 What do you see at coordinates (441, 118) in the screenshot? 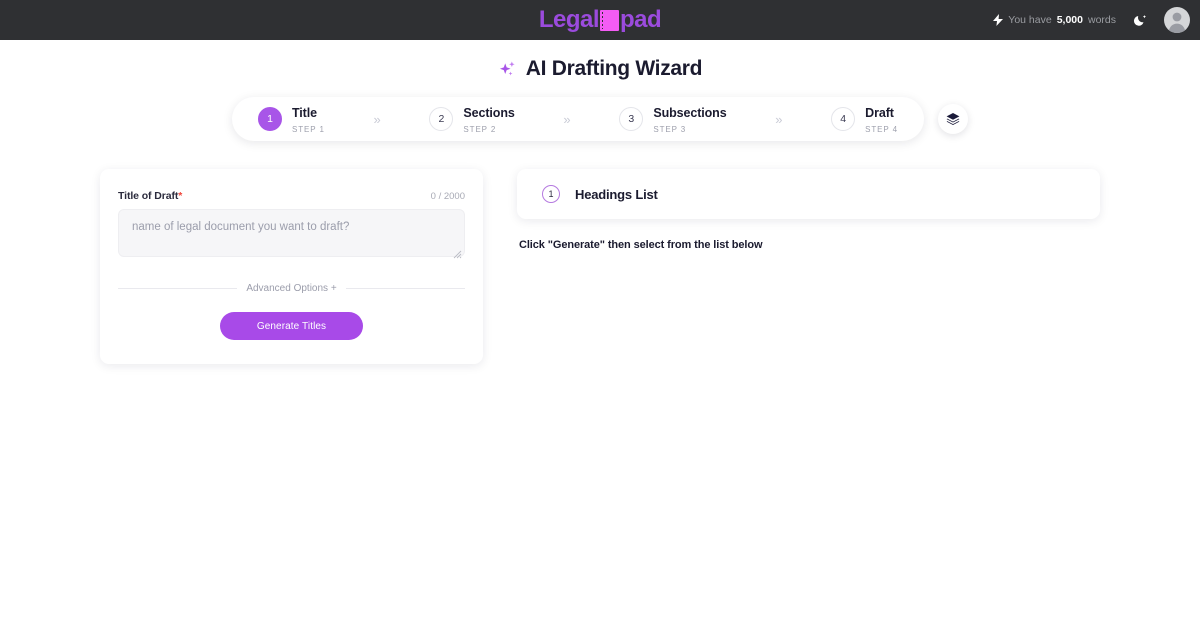
I see `step-number-2: 2` at bounding box center [441, 118].